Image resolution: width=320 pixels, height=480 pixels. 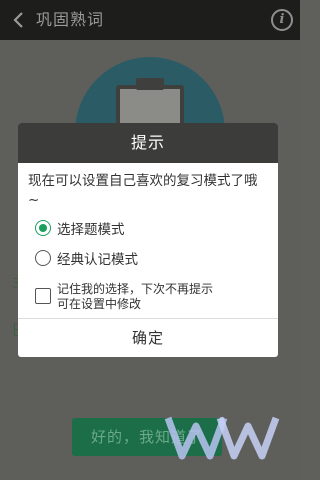 What do you see at coordinates (91, 230) in the screenshot?
I see `option-label: 选择题模式` at bounding box center [91, 230].